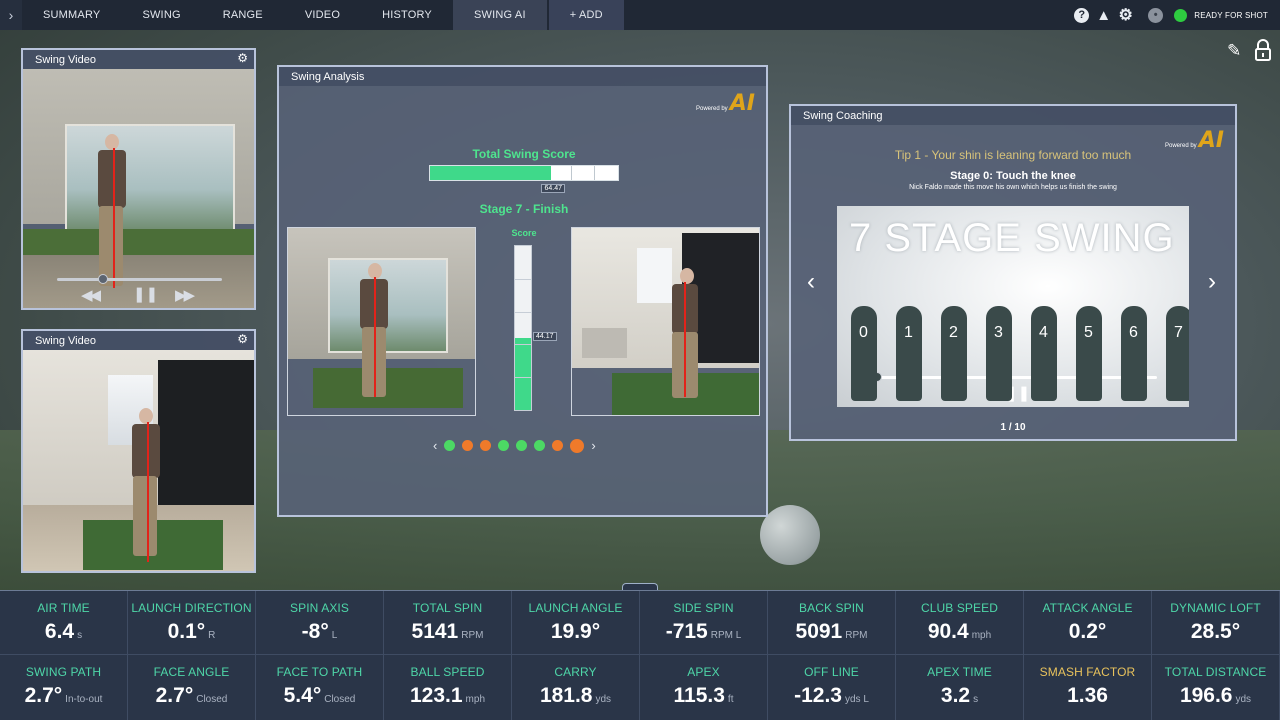 This screenshot has width=1280, height=720. Describe the element at coordinates (603, 699) in the screenshot. I see `metric-unit: yds` at that location.